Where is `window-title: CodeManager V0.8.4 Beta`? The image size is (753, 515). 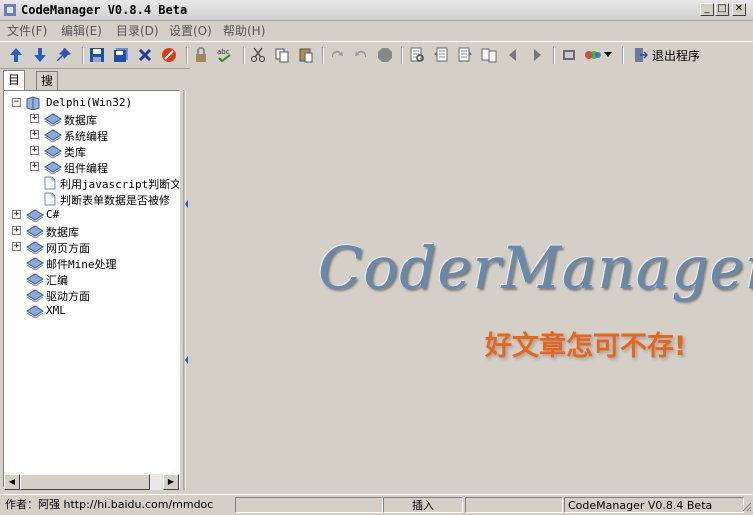
window-title: CodeManager V0.8.4 Beta is located at coordinates (104, 10).